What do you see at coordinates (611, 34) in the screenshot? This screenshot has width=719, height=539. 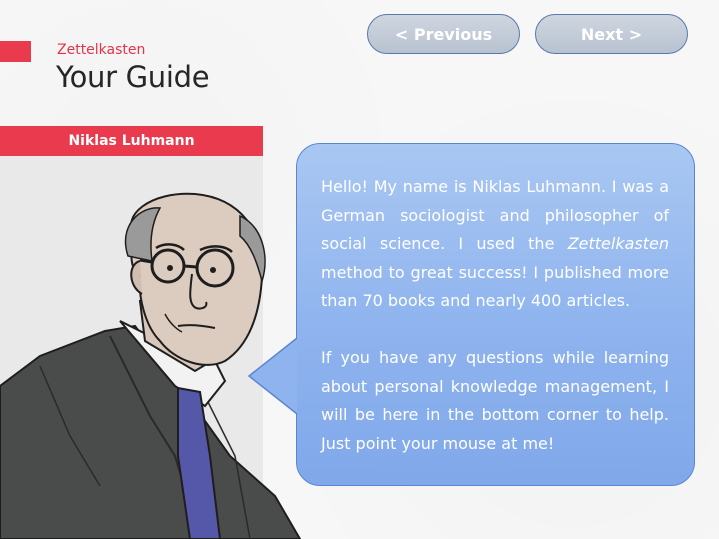 I see `next-button: Next >` at bounding box center [611, 34].